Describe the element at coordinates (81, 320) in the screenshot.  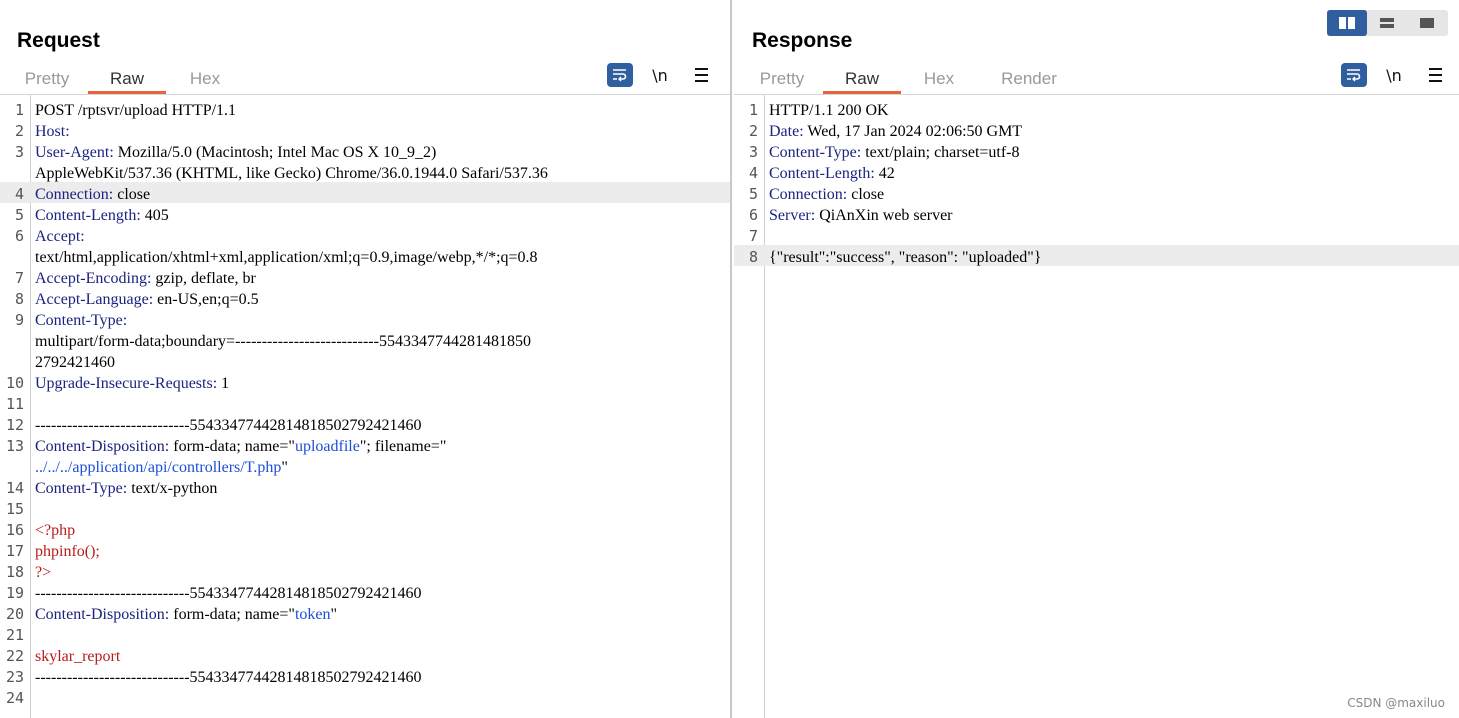
I see `code-text: Content-Type:` at that location.